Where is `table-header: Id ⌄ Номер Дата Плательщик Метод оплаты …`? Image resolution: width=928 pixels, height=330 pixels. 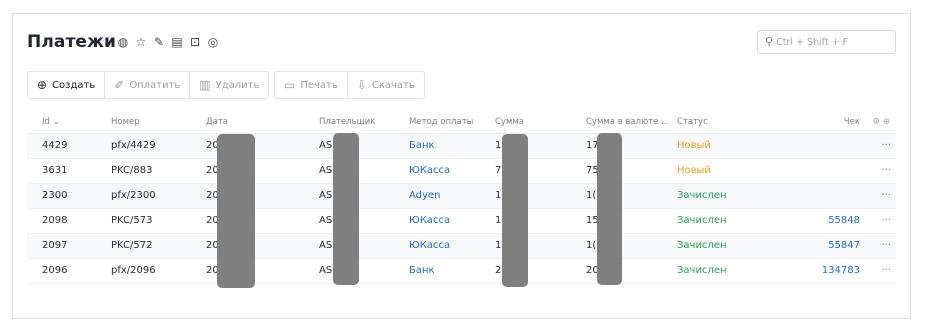
table-header: Id ⌄ Номер Дата Плательщик Метод оплаты … is located at coordinates (461, 122).